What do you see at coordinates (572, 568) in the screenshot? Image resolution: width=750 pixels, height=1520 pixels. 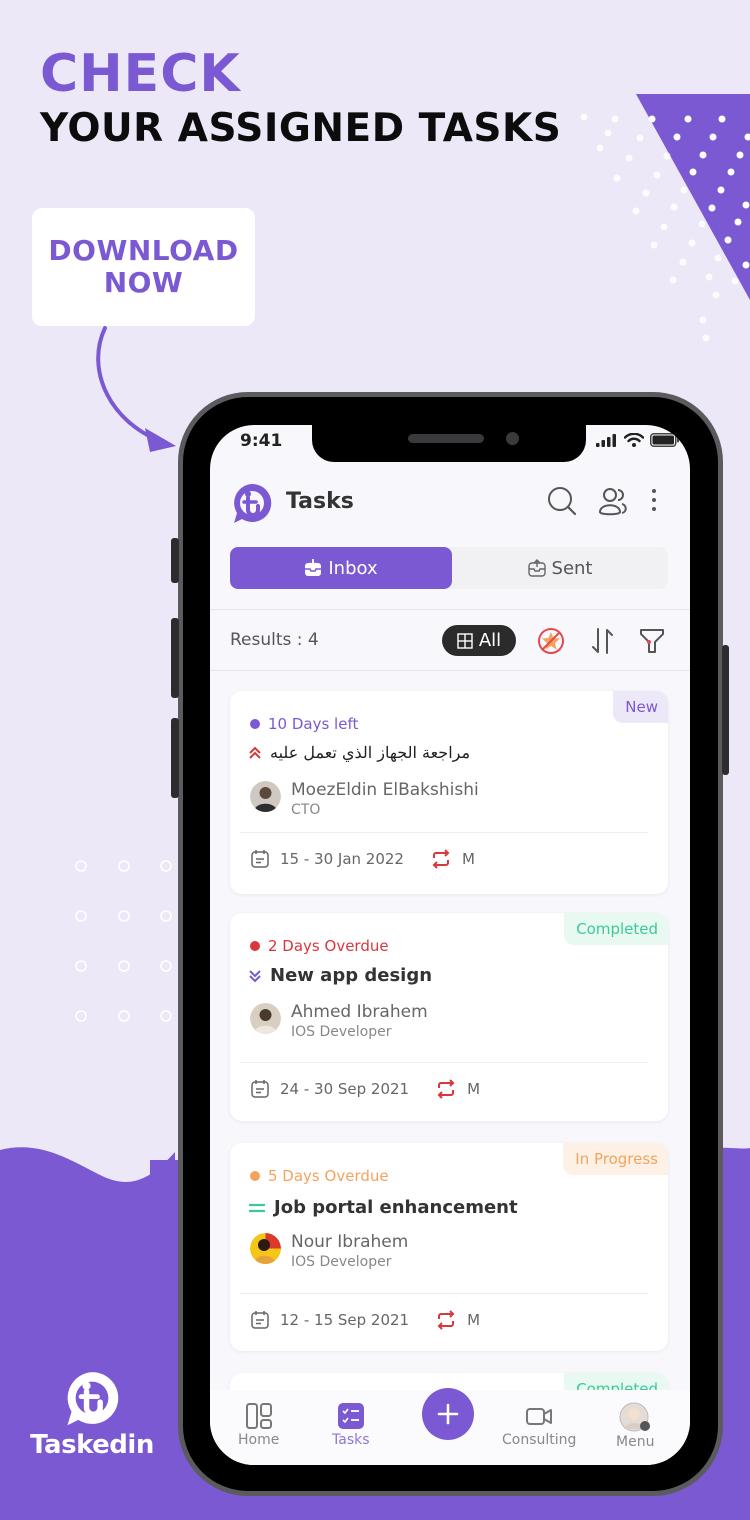 I see `tab-sent-label: Sent` at bounding box center [572, 568].